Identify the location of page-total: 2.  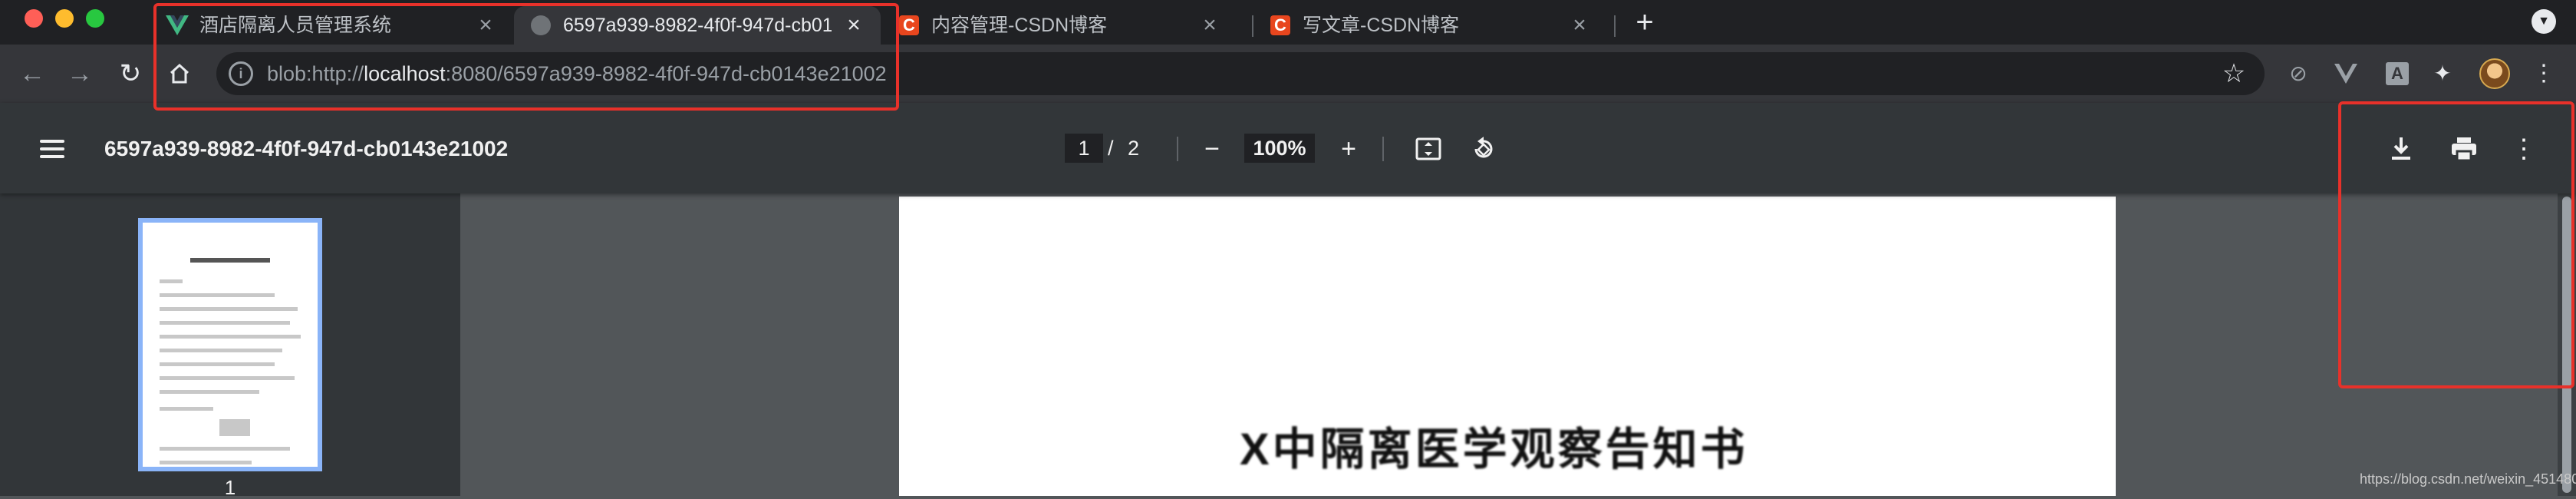
(1134, 148).